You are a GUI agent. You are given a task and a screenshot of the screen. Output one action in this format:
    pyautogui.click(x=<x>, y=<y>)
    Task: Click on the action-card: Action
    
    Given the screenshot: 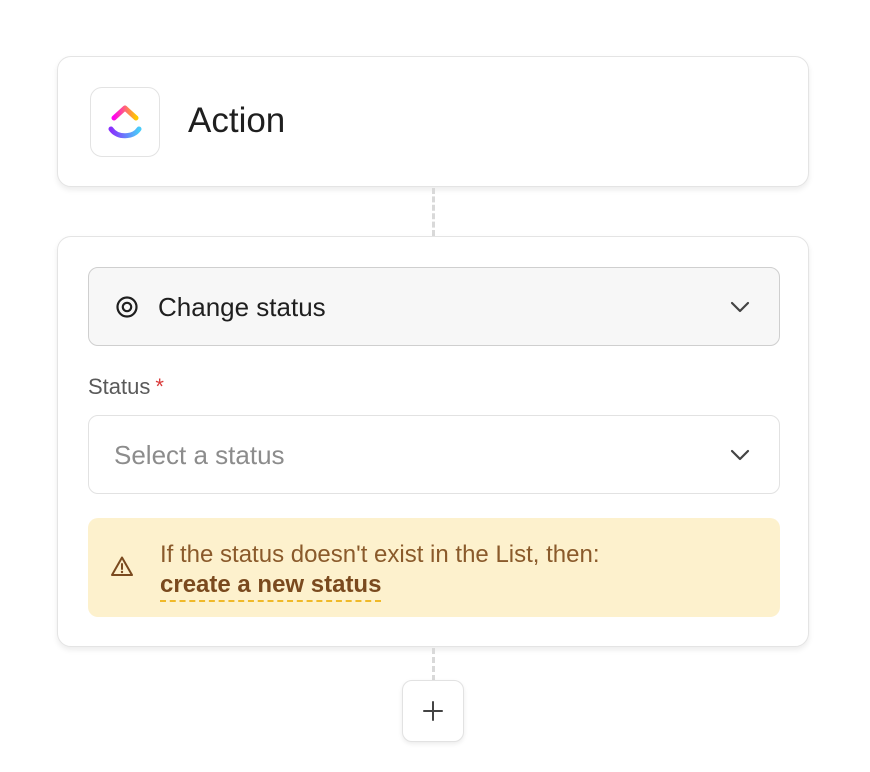 What is the action you would take?
    pyautogui.click(x=433, y=121)
    